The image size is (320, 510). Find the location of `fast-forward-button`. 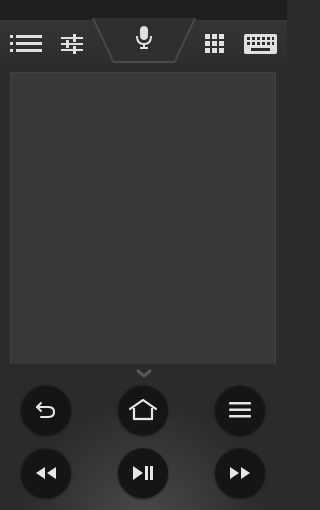

fast-forward-button is located at coordinates (240, 473).